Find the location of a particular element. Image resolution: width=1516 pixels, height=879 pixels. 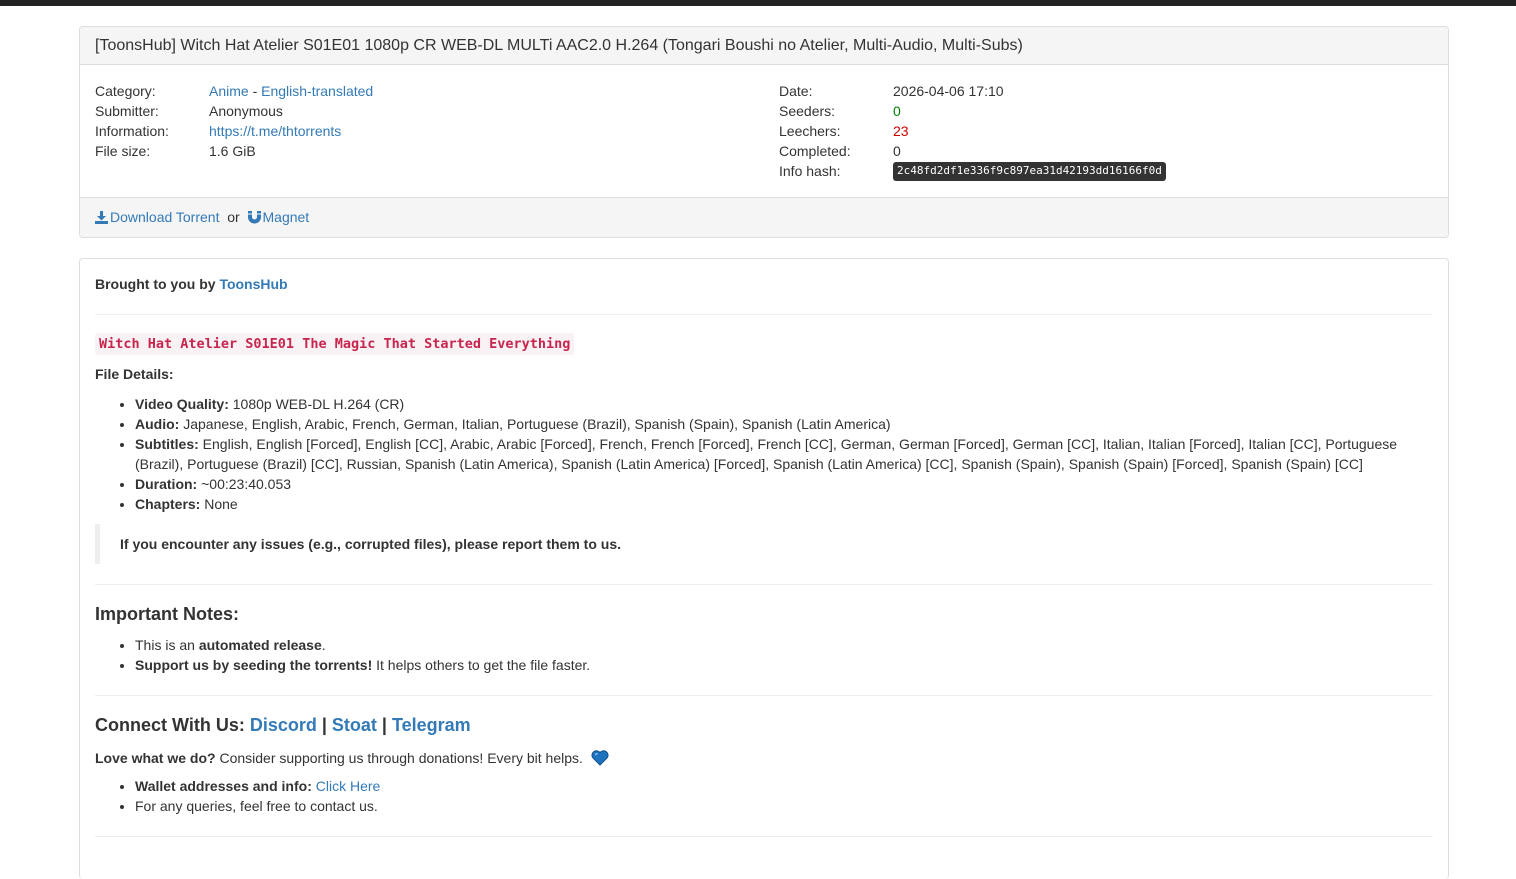

info-hash-label: Info hash: is located at coordinates (810, 171).